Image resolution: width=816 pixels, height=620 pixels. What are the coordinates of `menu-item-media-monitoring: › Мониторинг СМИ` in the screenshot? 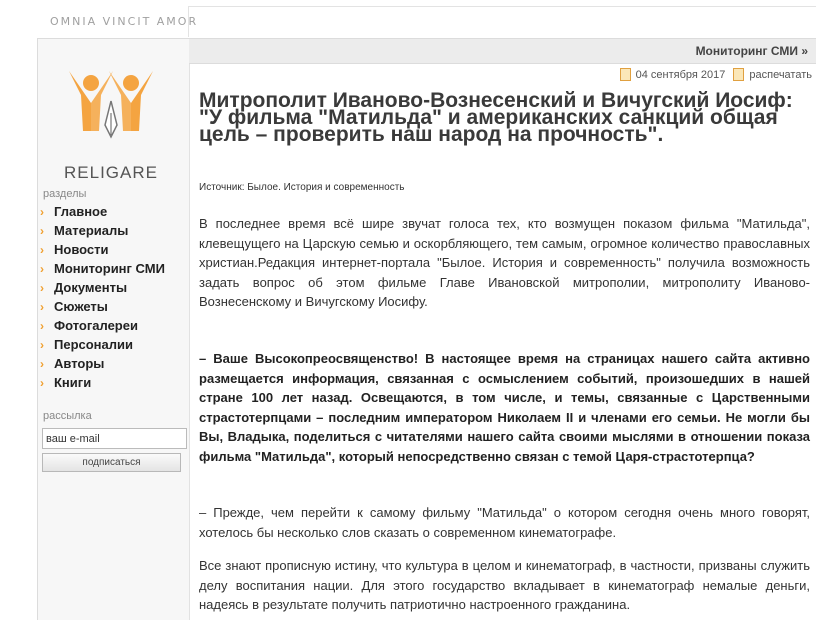 It's located at (102, 268).